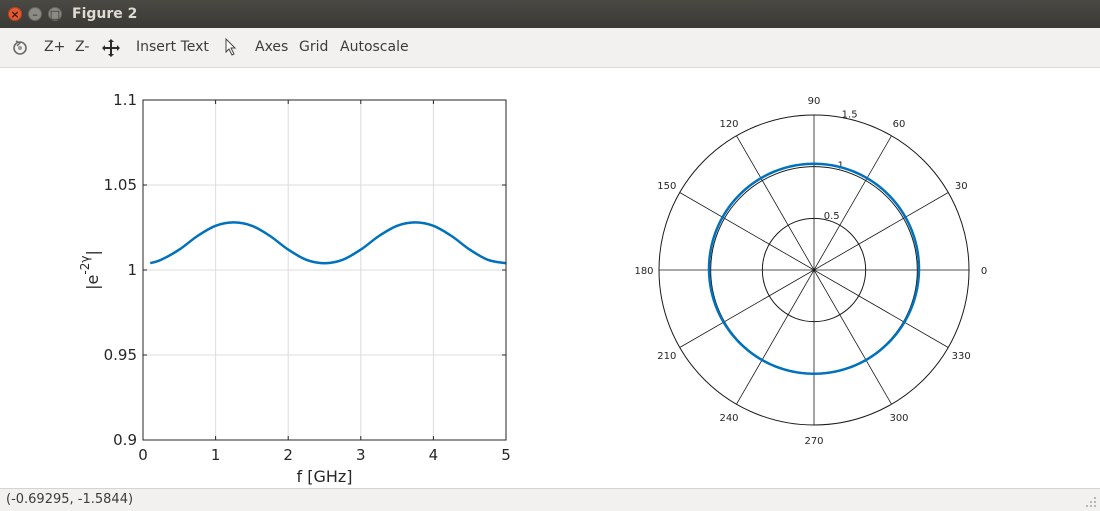 The height and width of the screenshot is (511, 1100). I want to click on angle-tick-label: 0, so click(984, 271).